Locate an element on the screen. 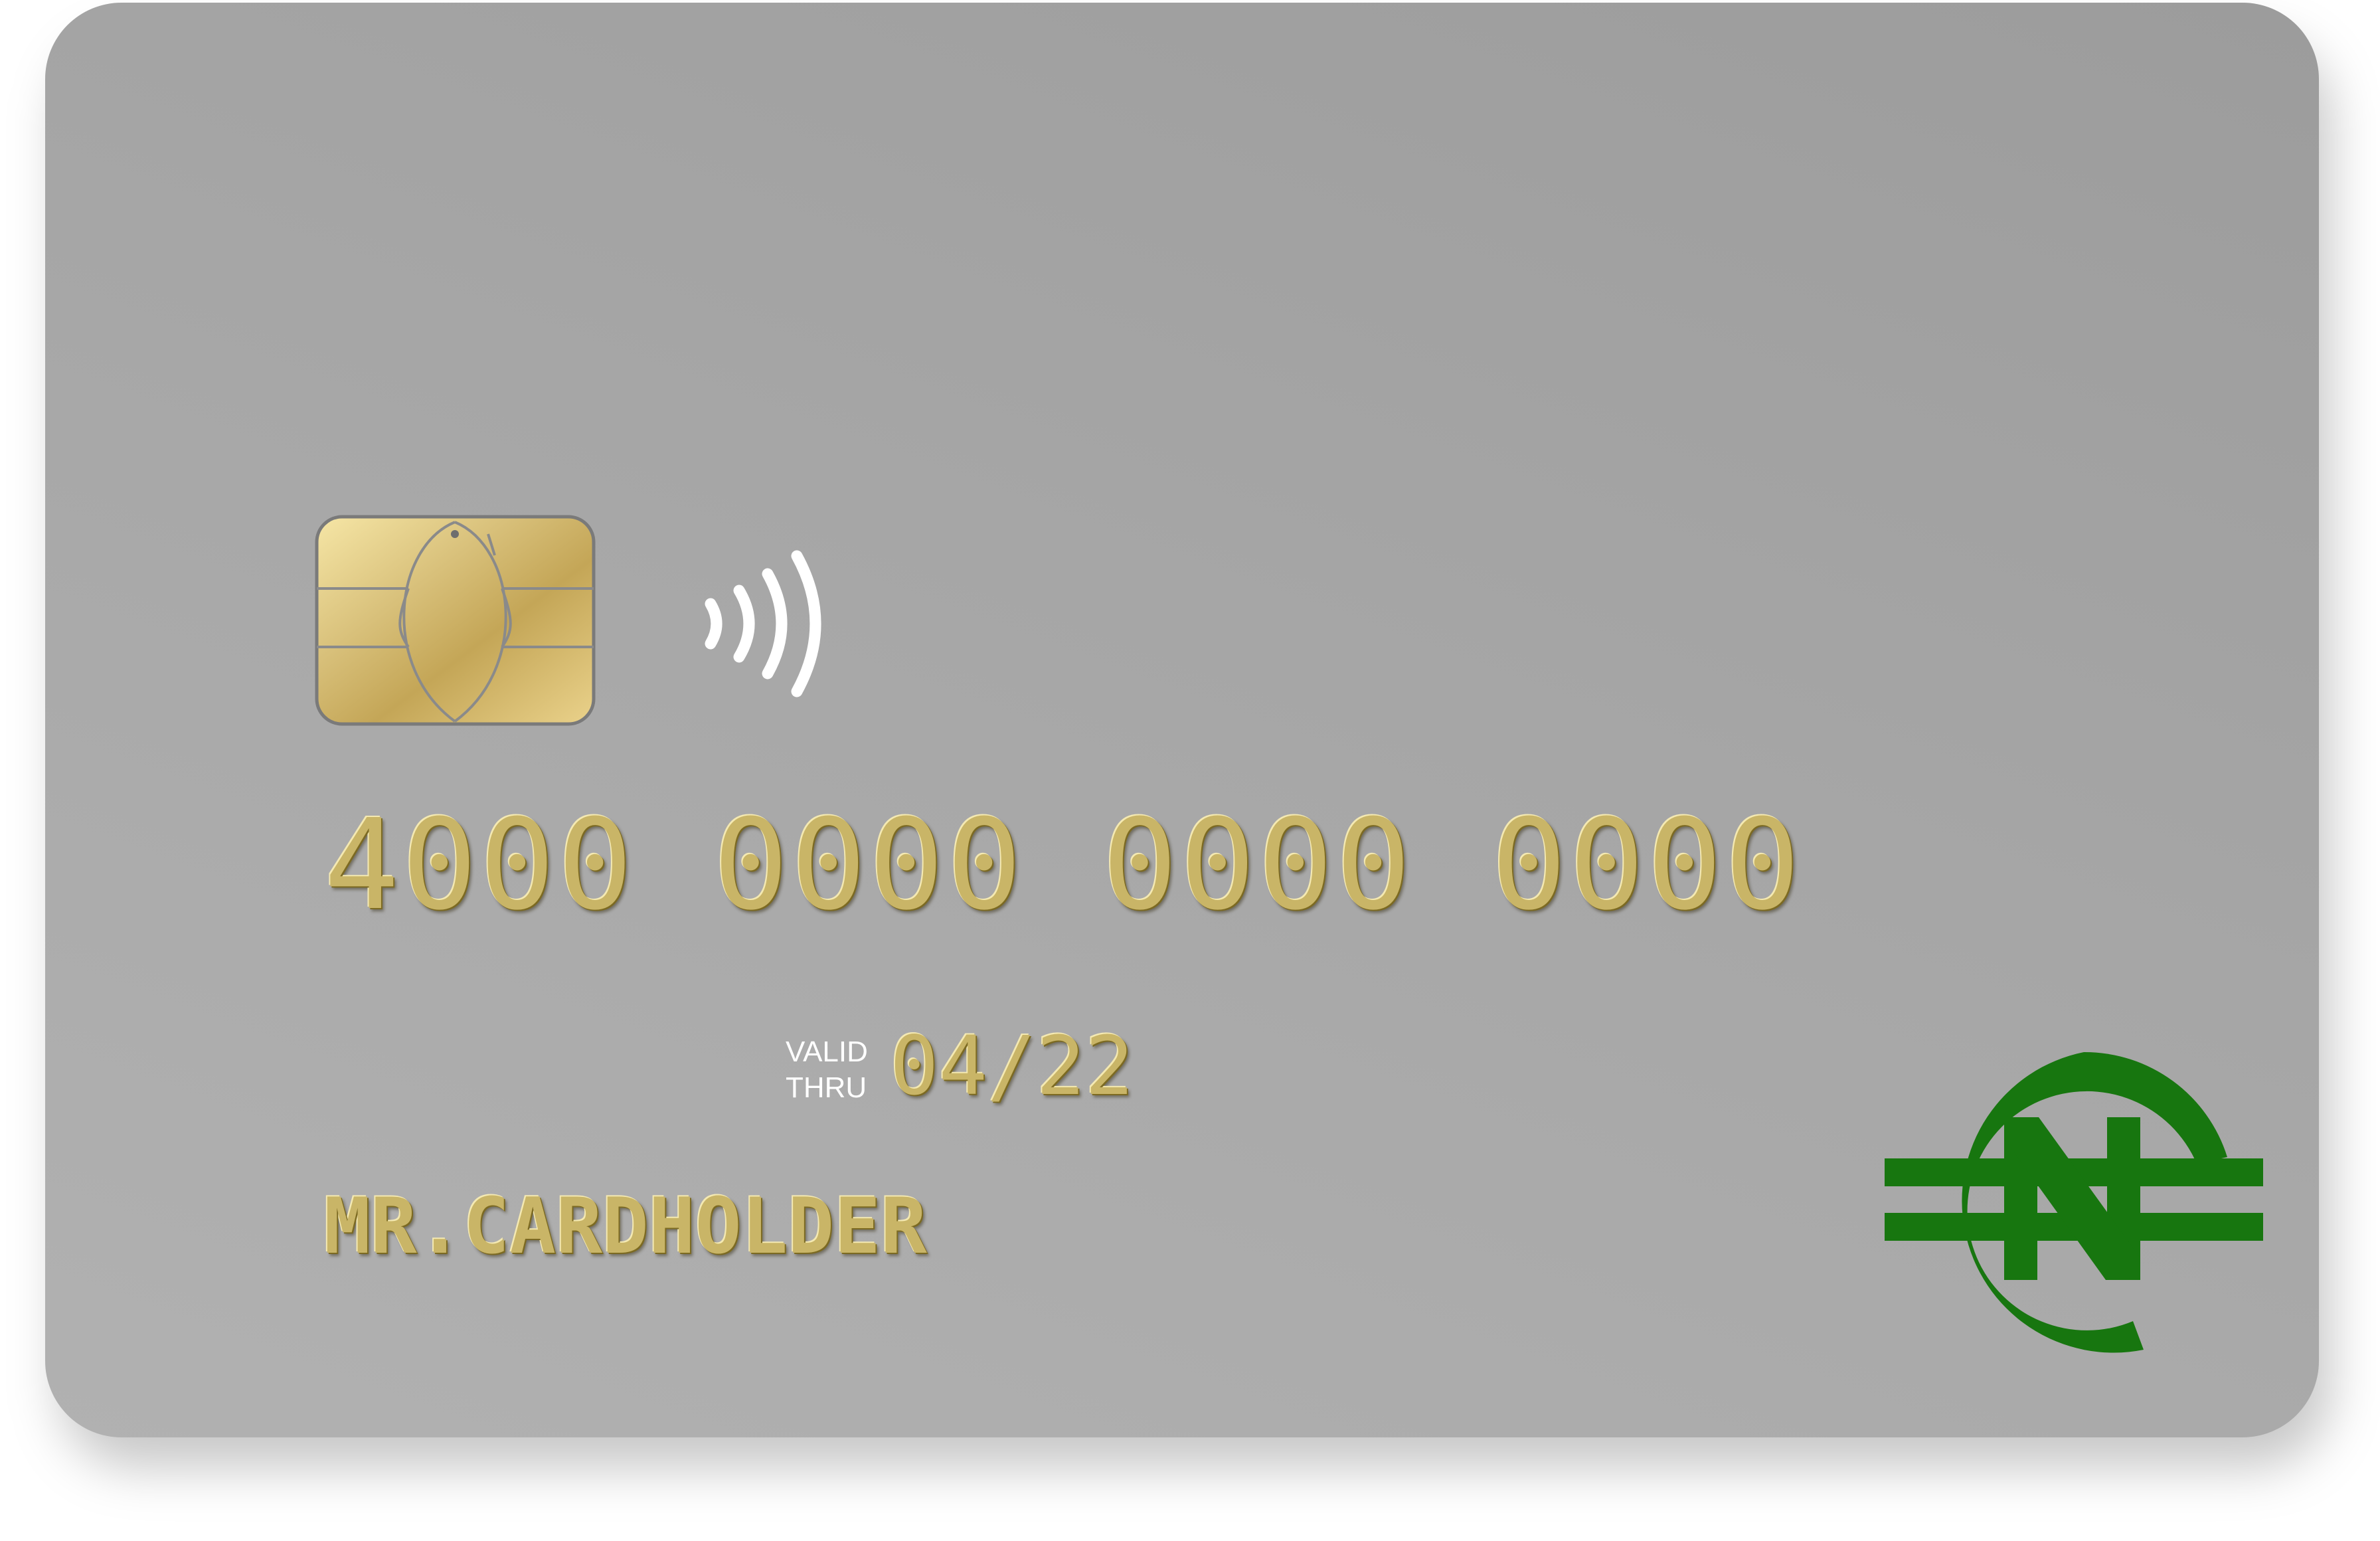 This screenshot has height=1541, width=2380. cardholder-name: MR.CARDHOLDER is located at coordinates (625, 1226).